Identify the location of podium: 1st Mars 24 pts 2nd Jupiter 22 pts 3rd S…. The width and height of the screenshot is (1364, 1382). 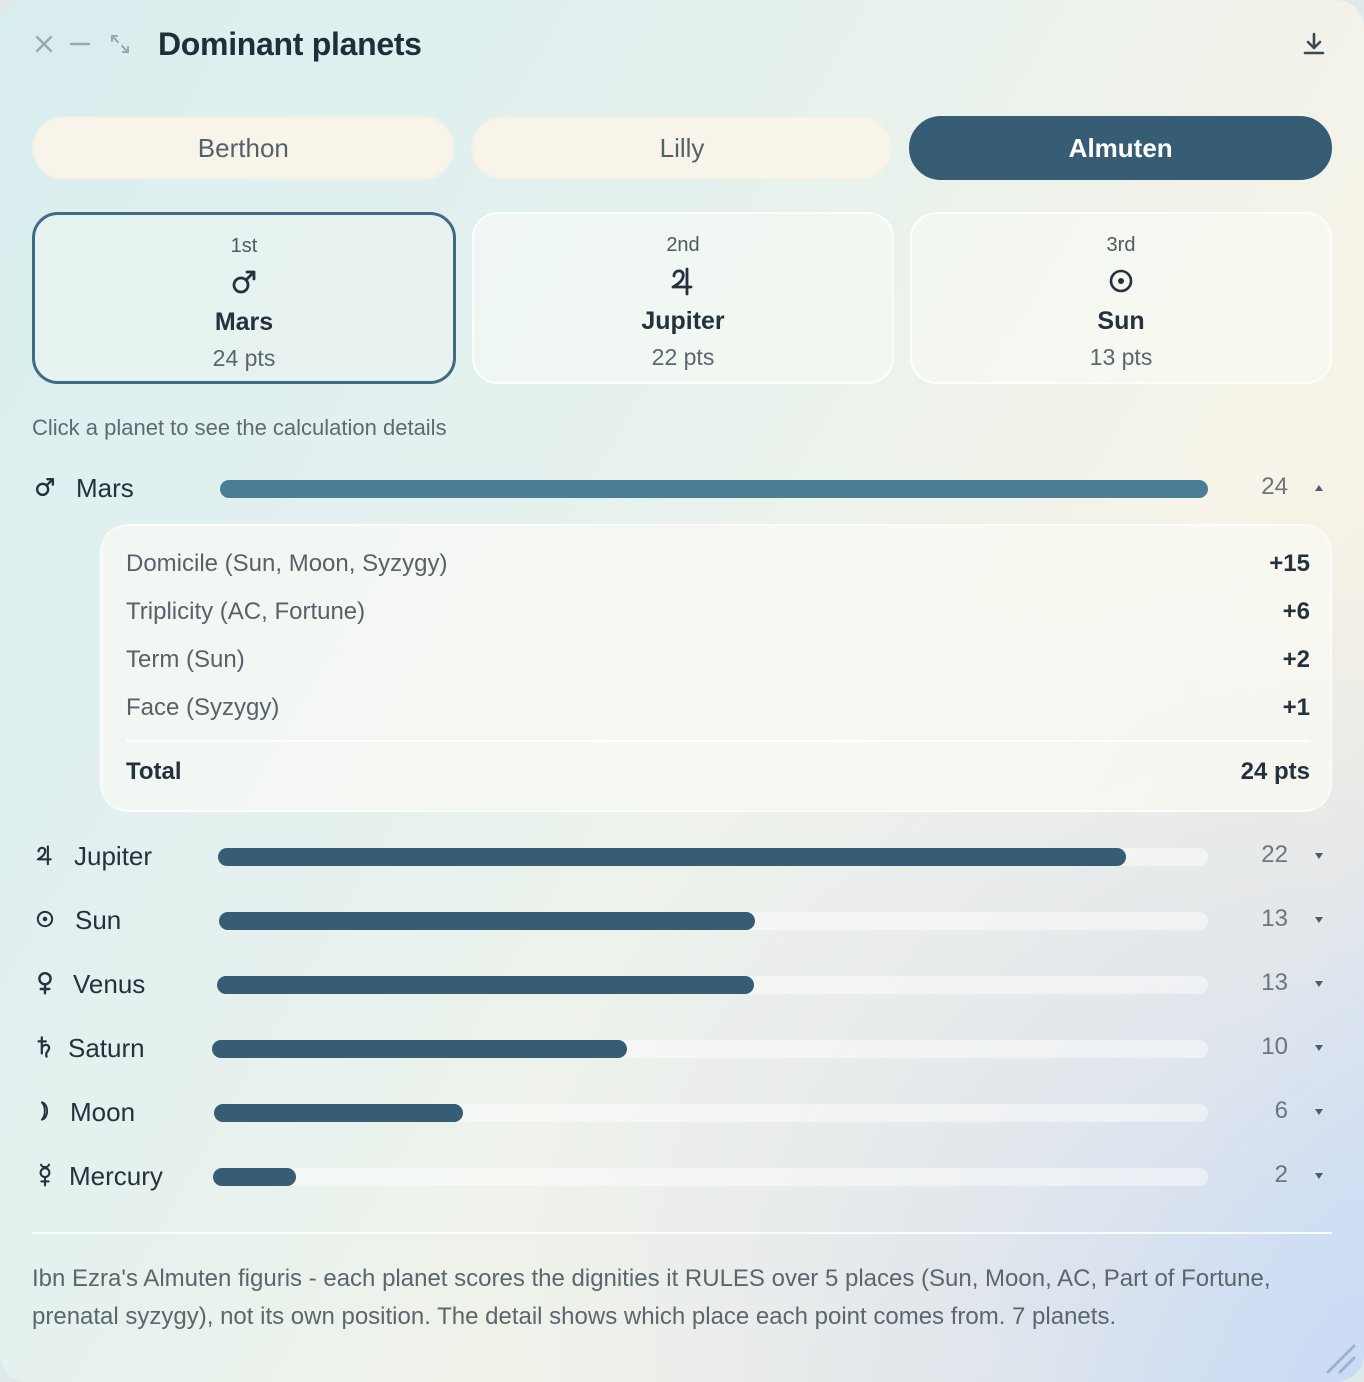
(682, 298).